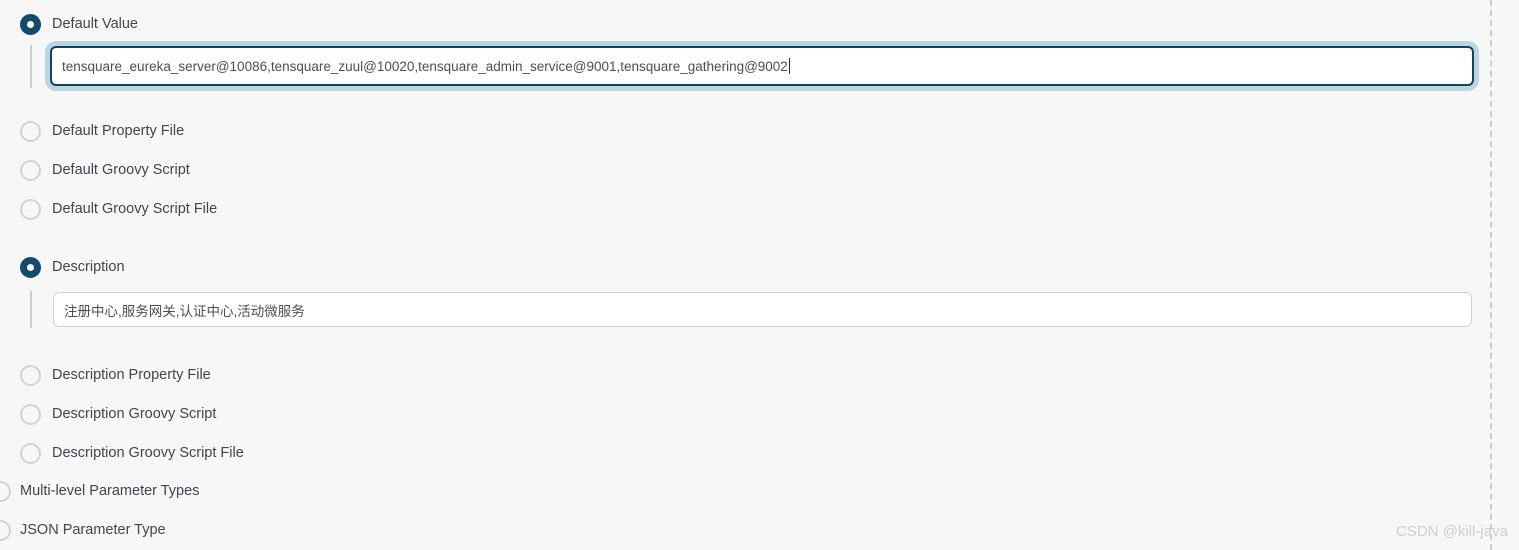 The height and width of the screenshot is (550, 1519). What do you see at coordinates (30, 24) in the screenshot?
I see `radio-icon-default-value` at bounding box center [30, 24].